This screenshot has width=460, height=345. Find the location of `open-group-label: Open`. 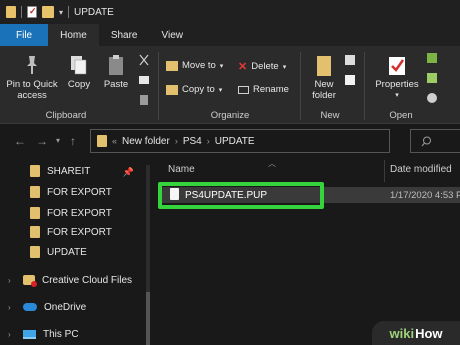

open-group-label: Open is located at coordinates (401, 115).